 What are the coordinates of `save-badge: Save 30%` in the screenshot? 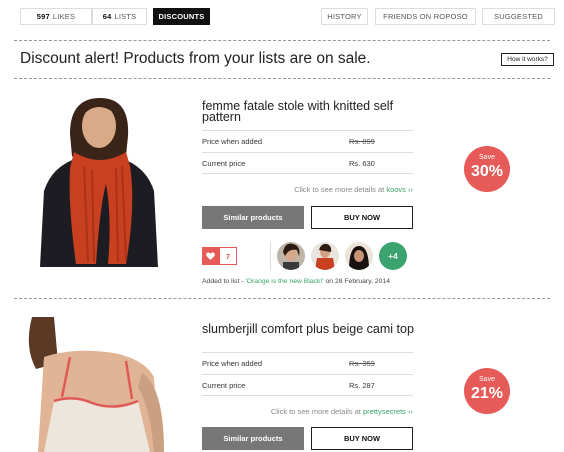 It's located at (487, 169).